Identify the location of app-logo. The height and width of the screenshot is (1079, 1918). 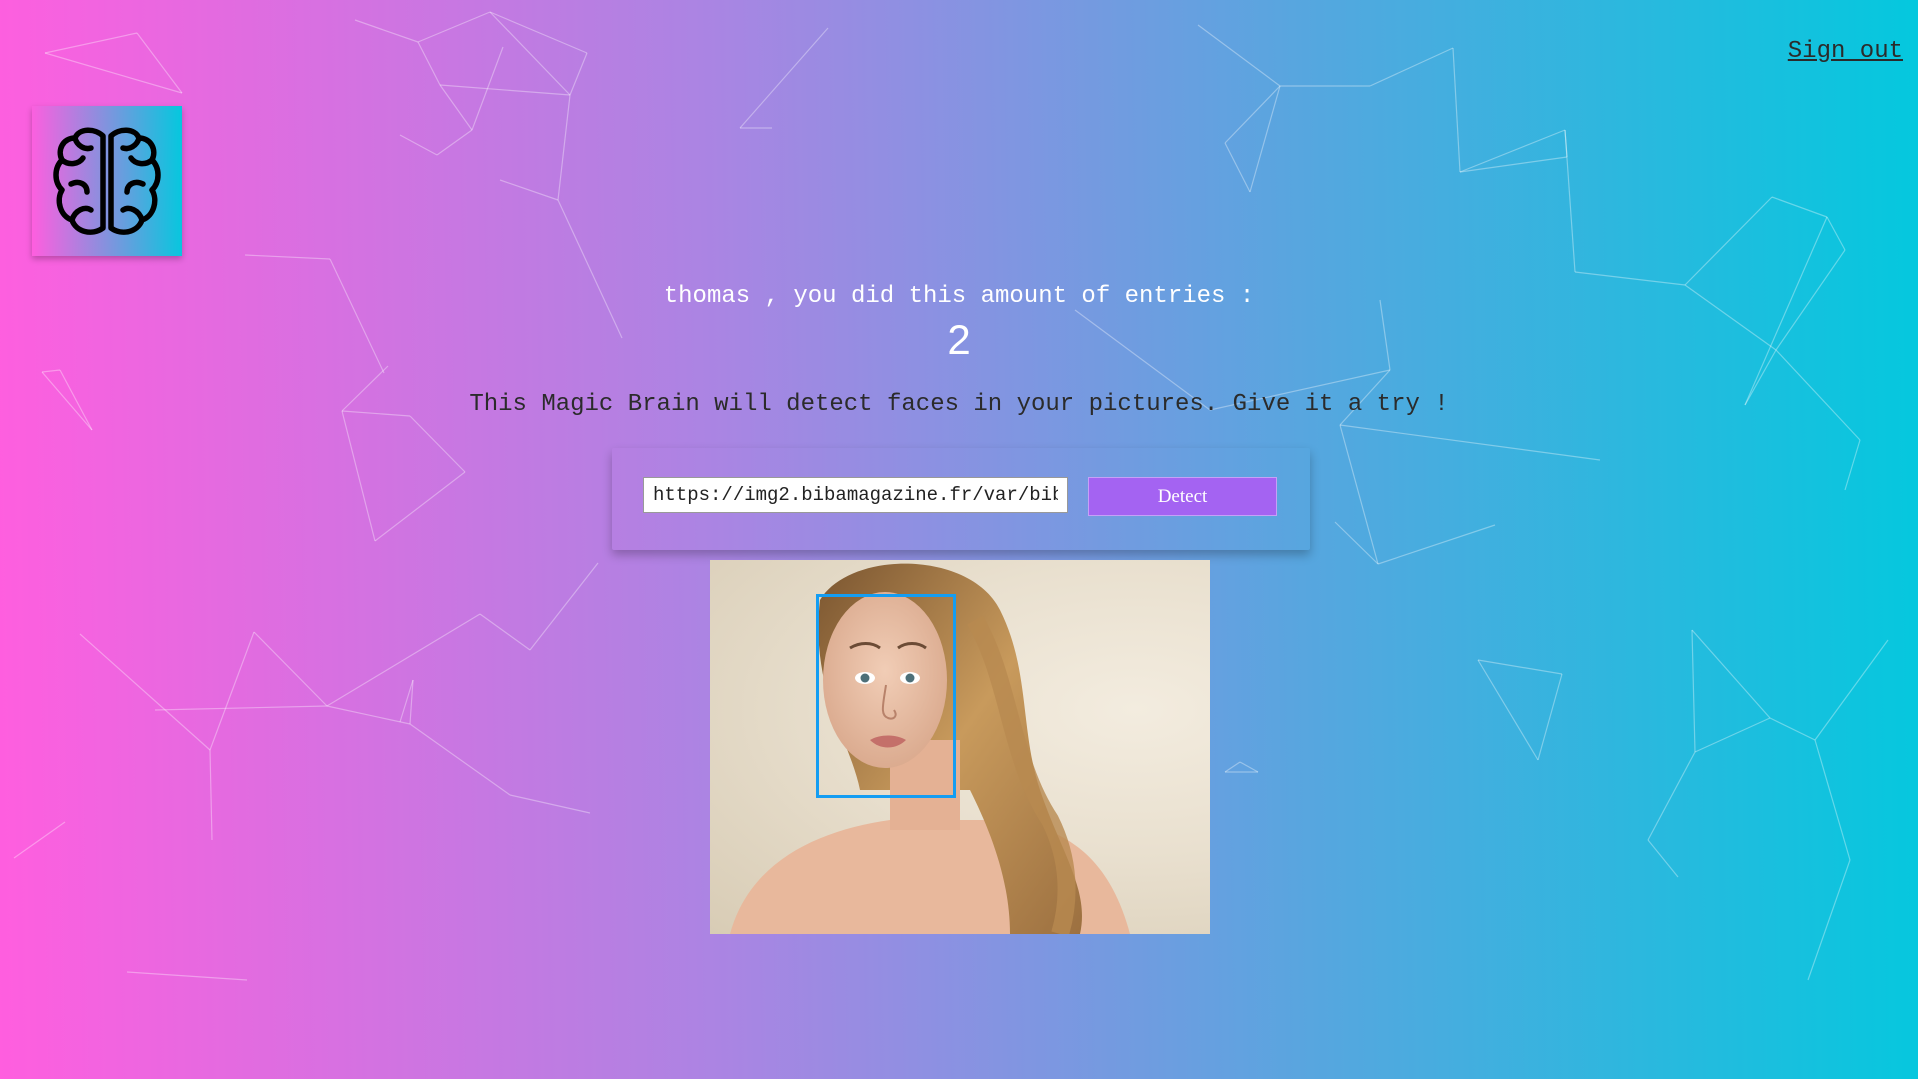
(107, 181).